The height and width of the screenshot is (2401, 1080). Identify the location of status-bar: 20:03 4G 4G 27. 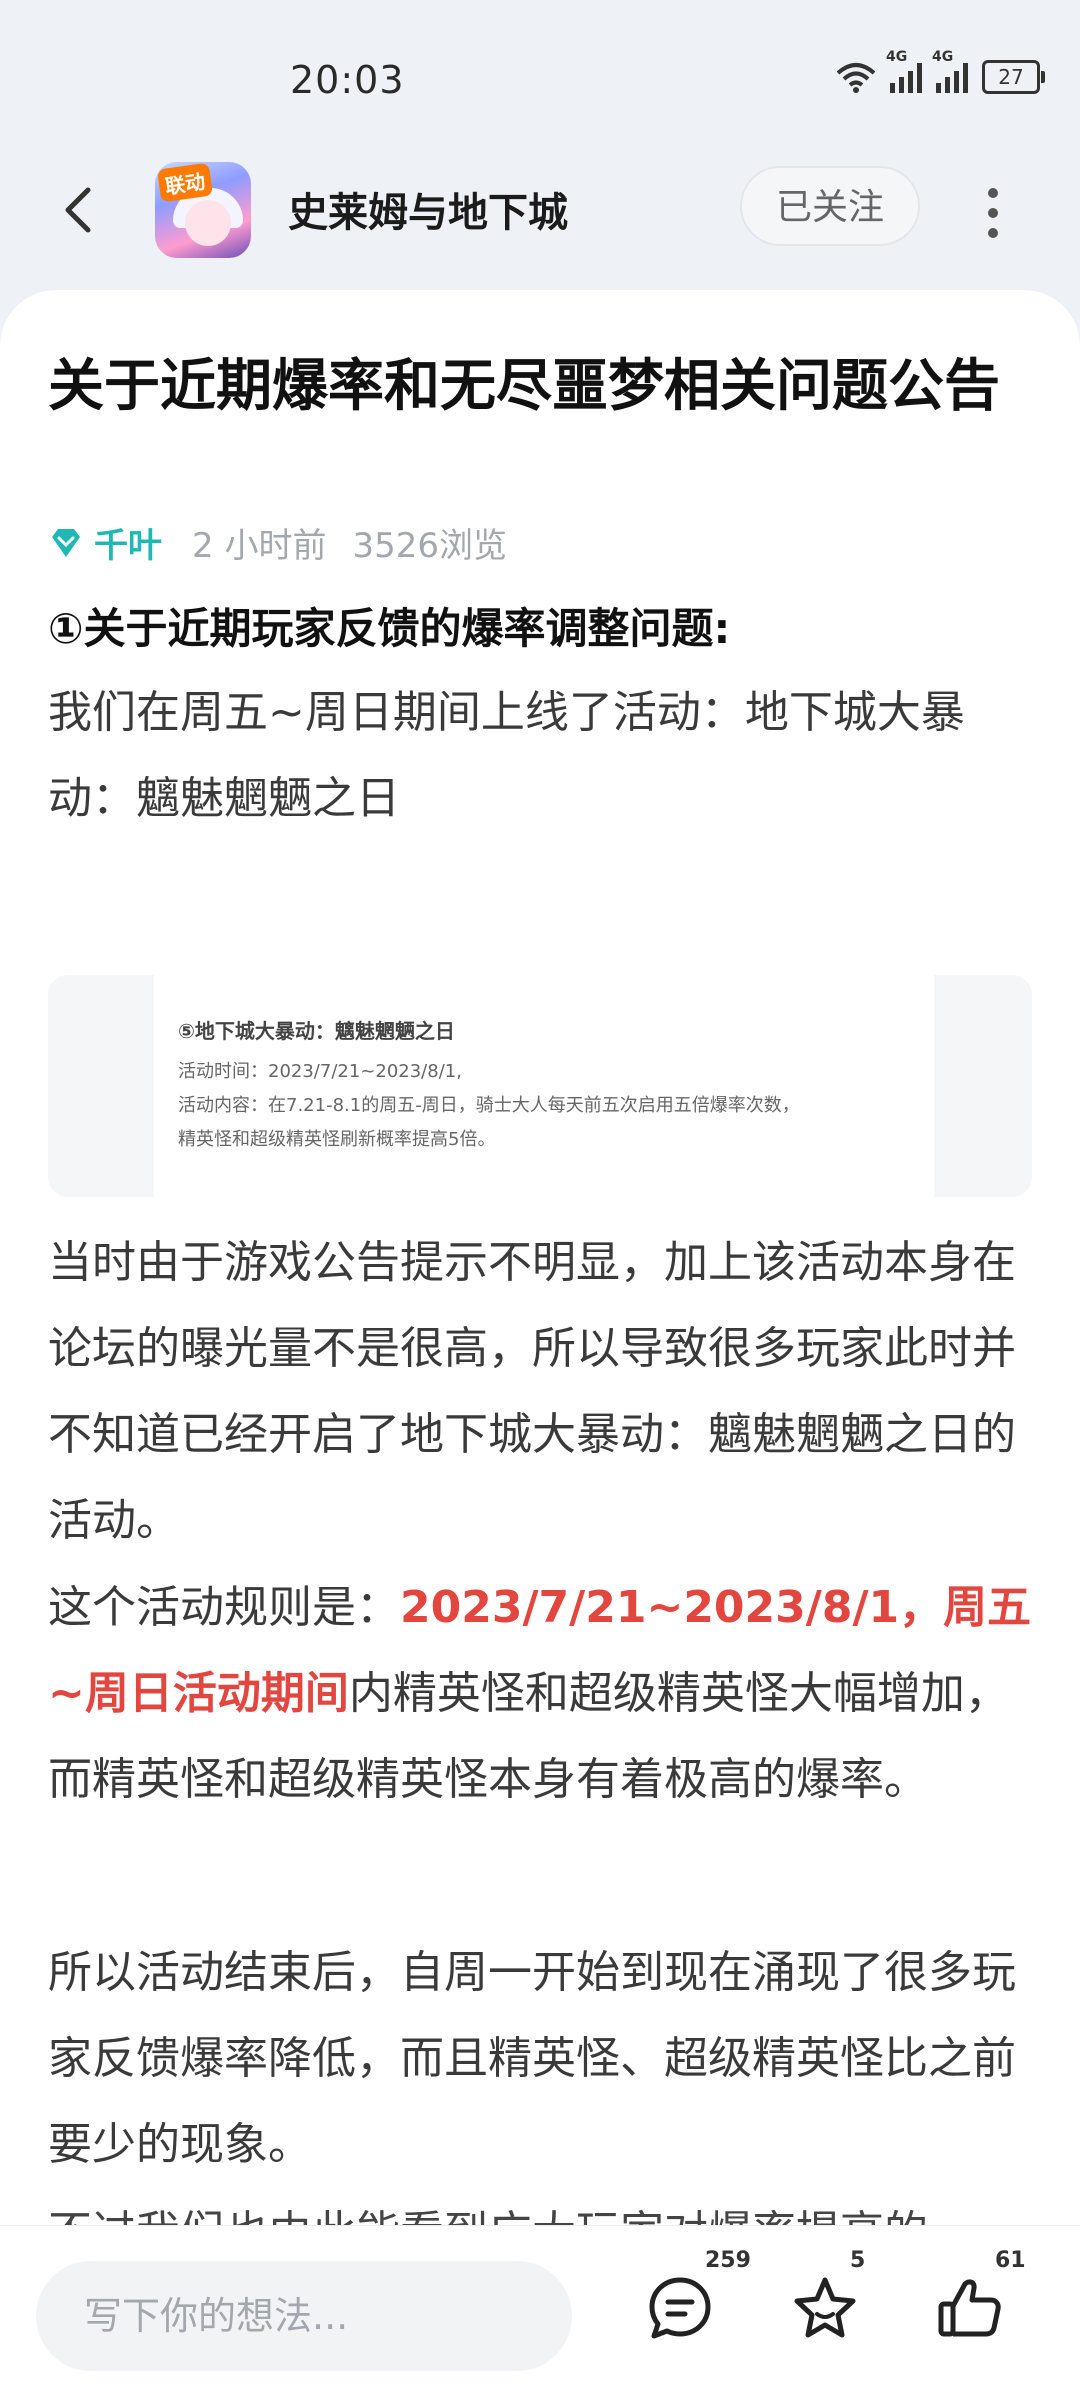
(540, 75).